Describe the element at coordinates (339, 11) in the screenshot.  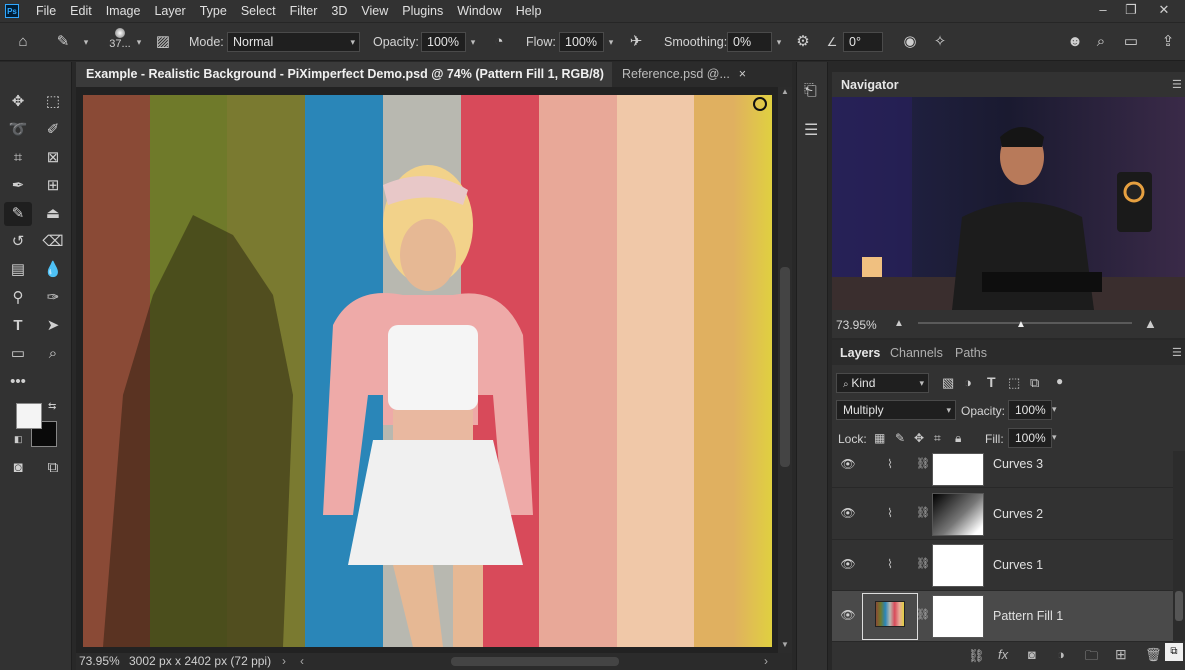
I see `menu-3d: 3D` at that location.